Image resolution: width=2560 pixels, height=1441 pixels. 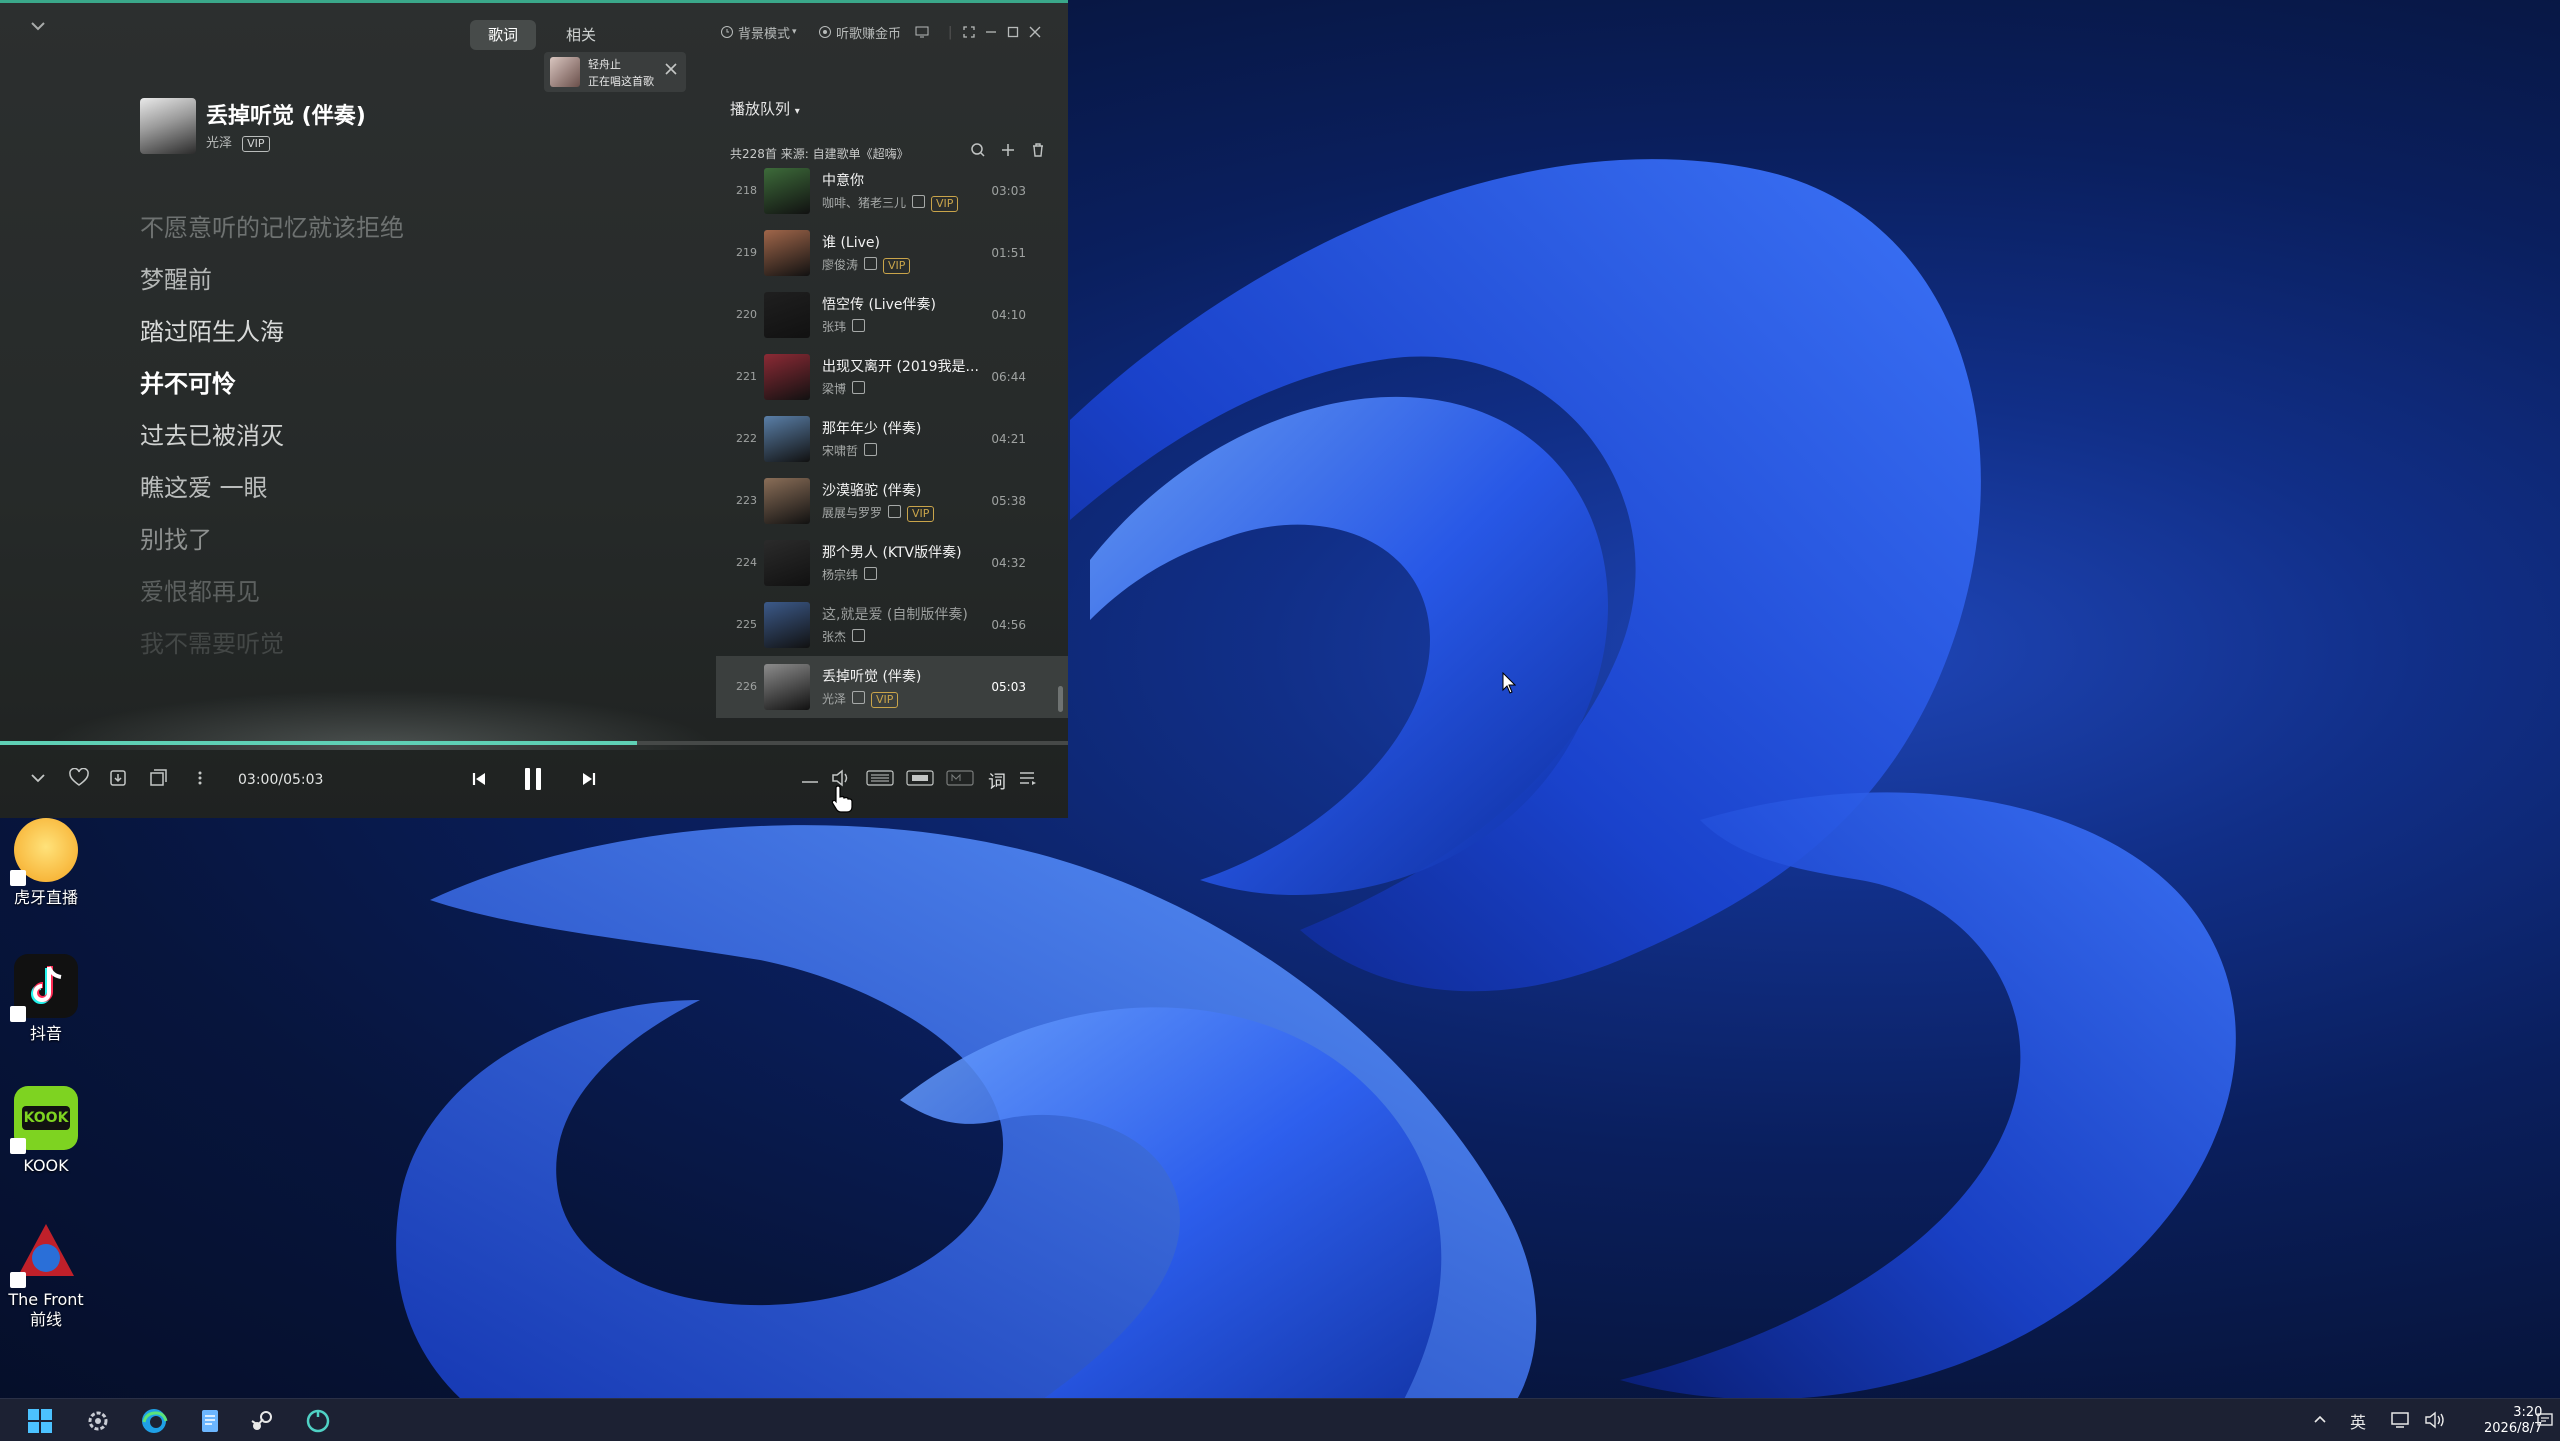 What do you see at coordinates (892, 315) in the screenshot?
I see `queue-item: 220 悟空传 (Live伴奏) 张玮 04:10` at bounding box center [892, 315].